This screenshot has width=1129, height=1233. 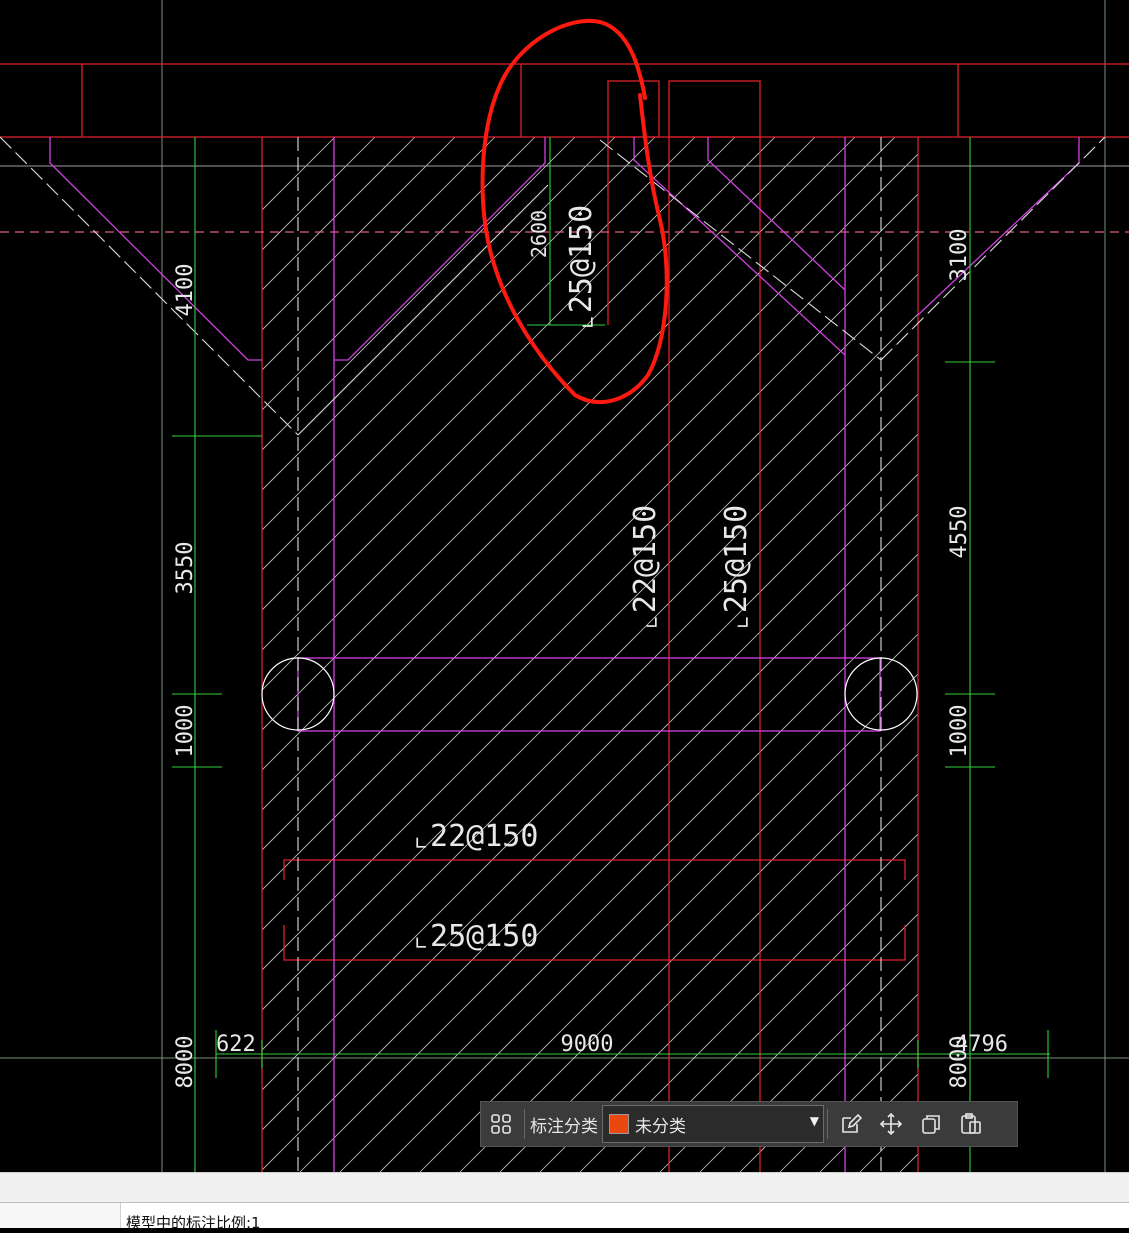 What do you see at coordinates (564, 1187) in the screenshot?
I see `horizontal-scroll-area` at bounding box center [564, 1187].